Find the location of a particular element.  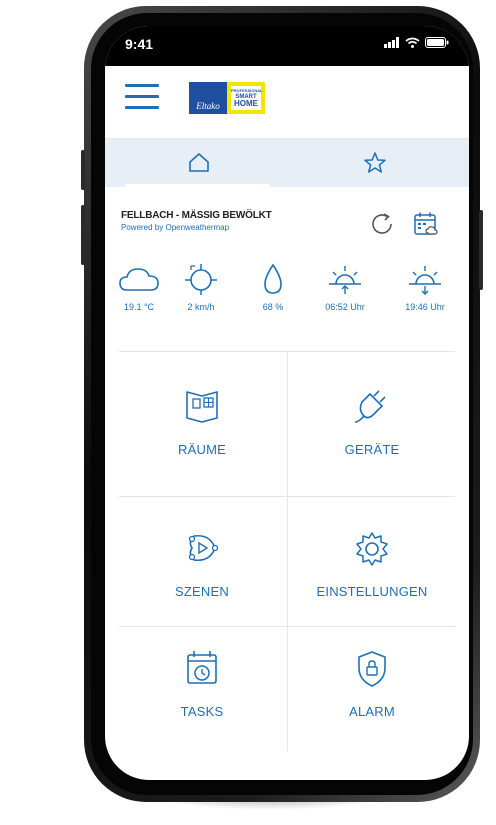

tile-szenen: SZENEN is located at coordinates (202, 563).